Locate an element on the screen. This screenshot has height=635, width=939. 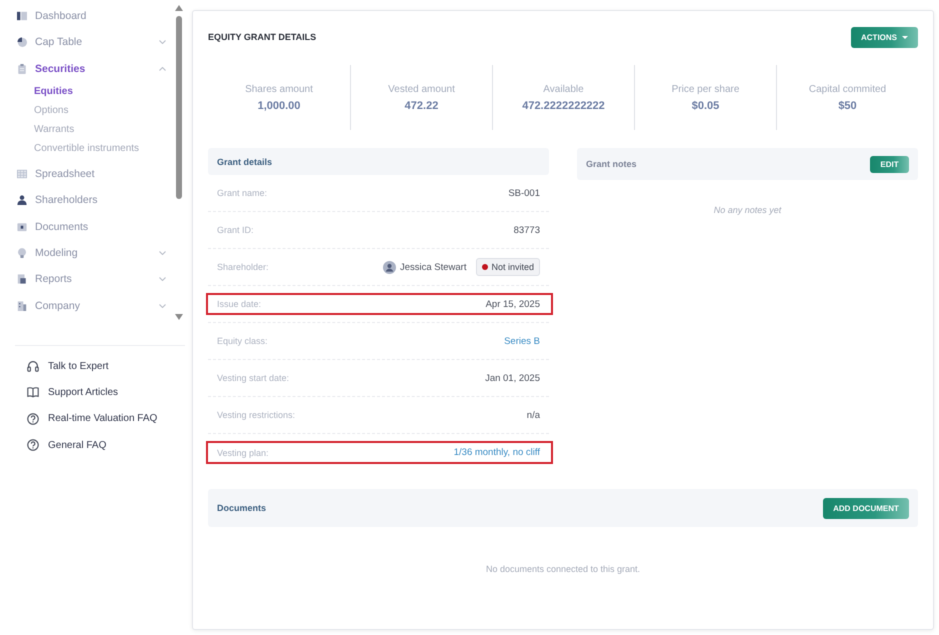
field-value: Jan 01, 2025 is located at coordinates (512, 378).